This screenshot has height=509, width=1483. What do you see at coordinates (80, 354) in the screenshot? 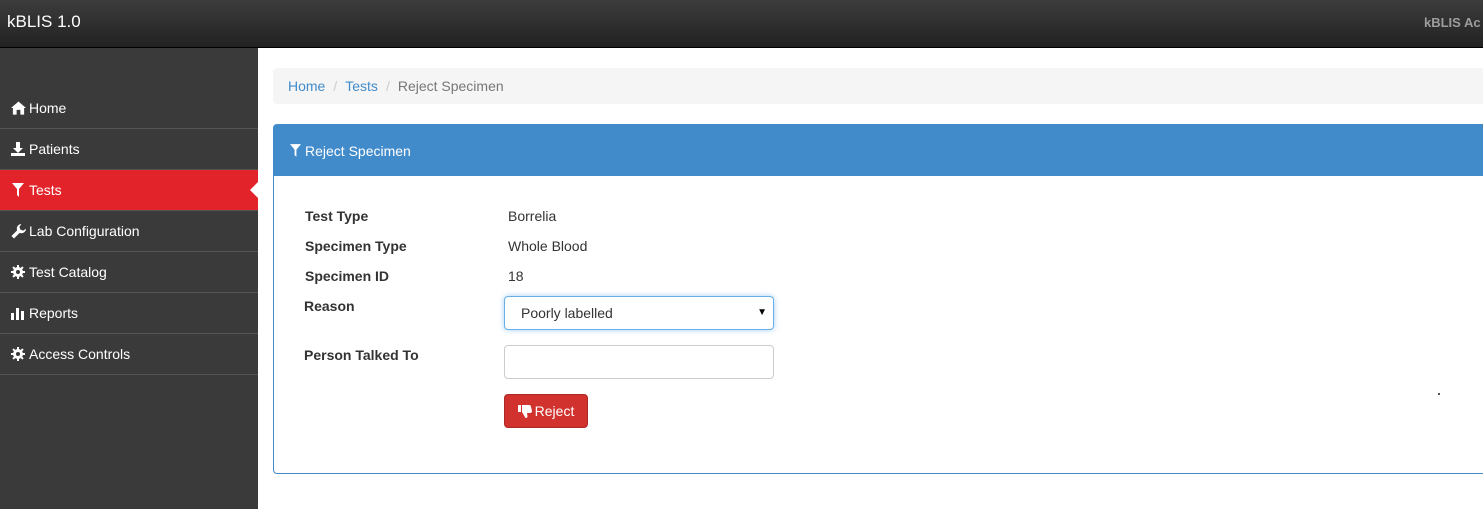
I see `sidebar-item-label: Access Controls` at bounding box center [80, 354].